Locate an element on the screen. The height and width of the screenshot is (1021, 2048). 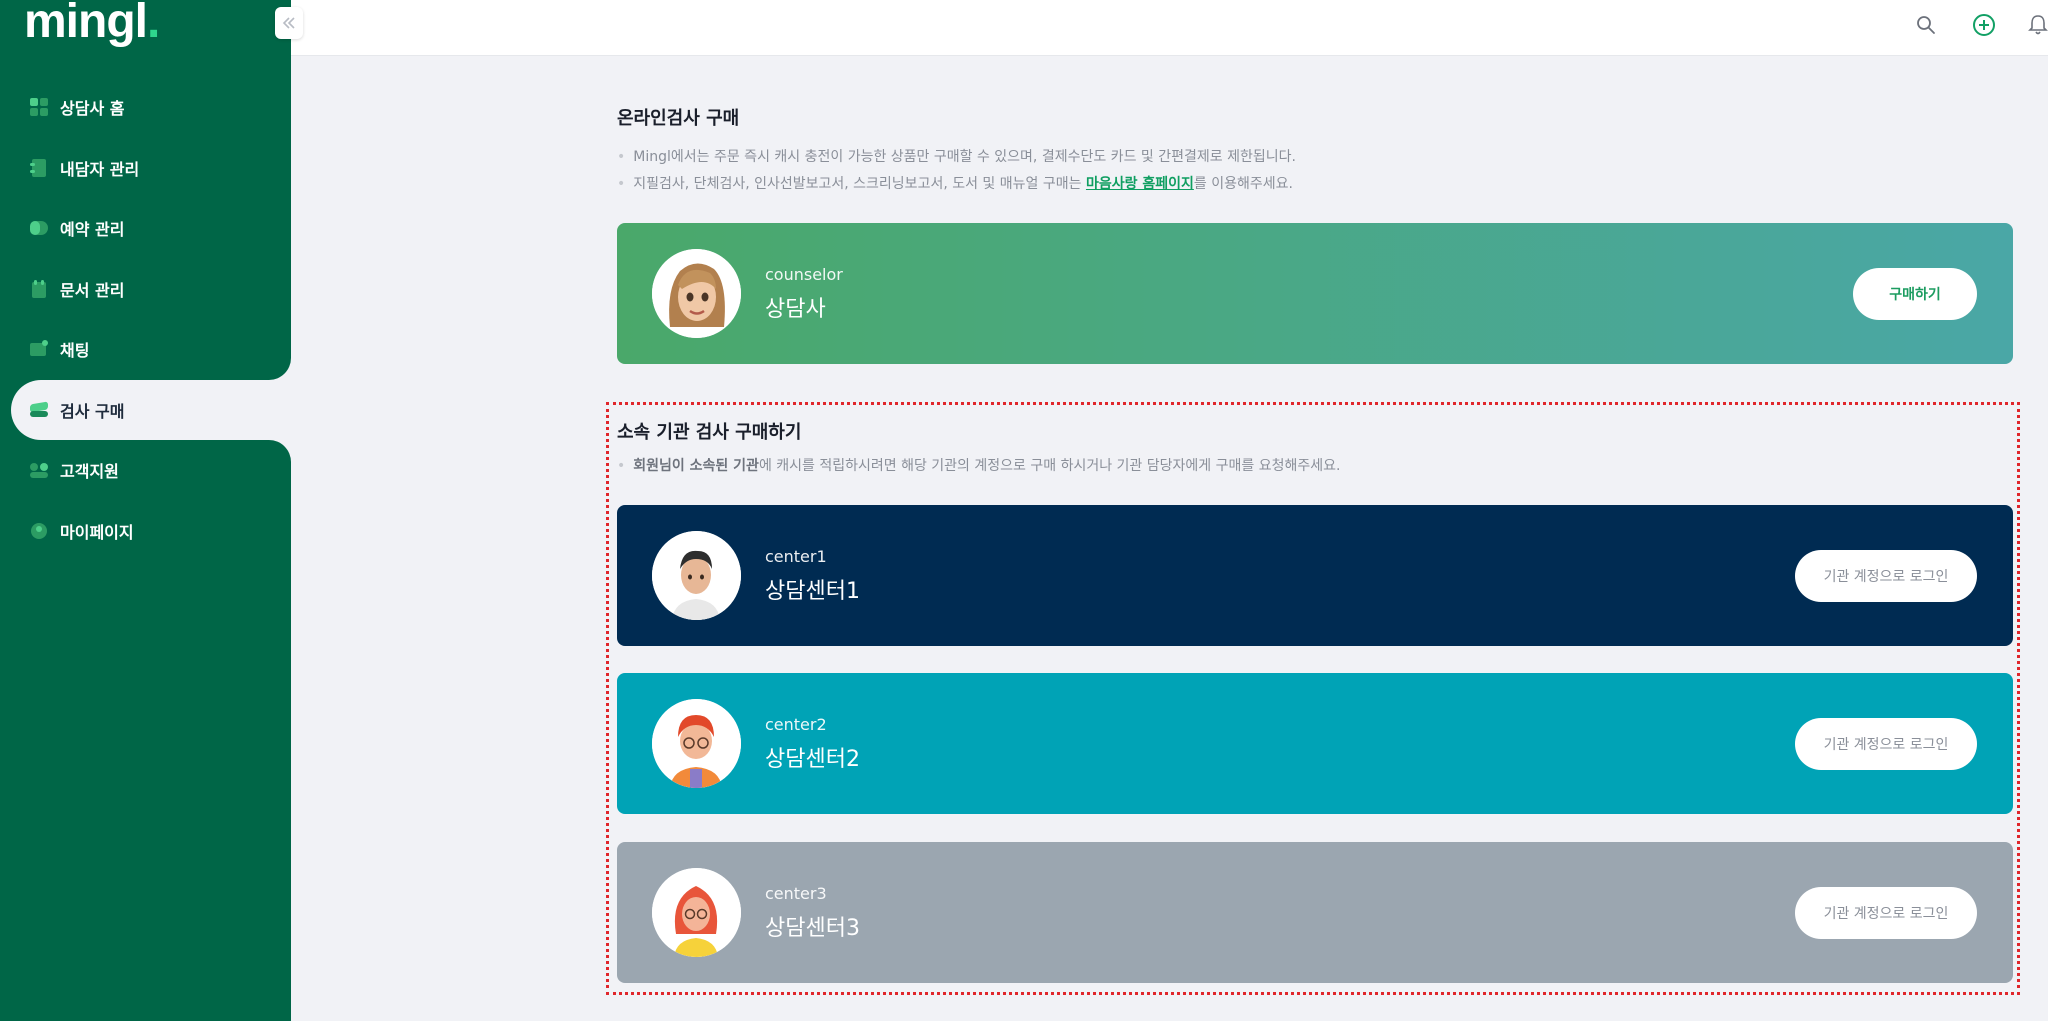
double-chevron-left-icon is located at coordinates (289, 23).